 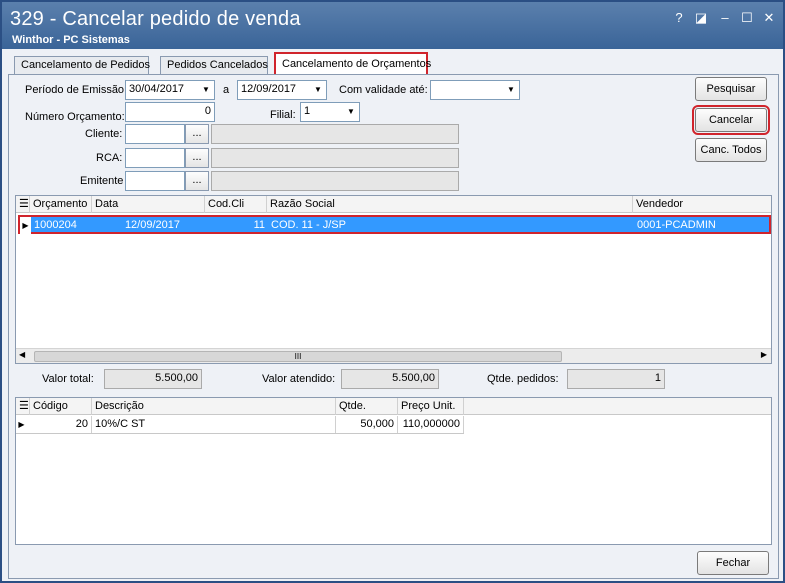 What do you see at coordinates (283, 115) in the screenshot?
I see `filial-label: Filial:` at bounding box center [283, 115].